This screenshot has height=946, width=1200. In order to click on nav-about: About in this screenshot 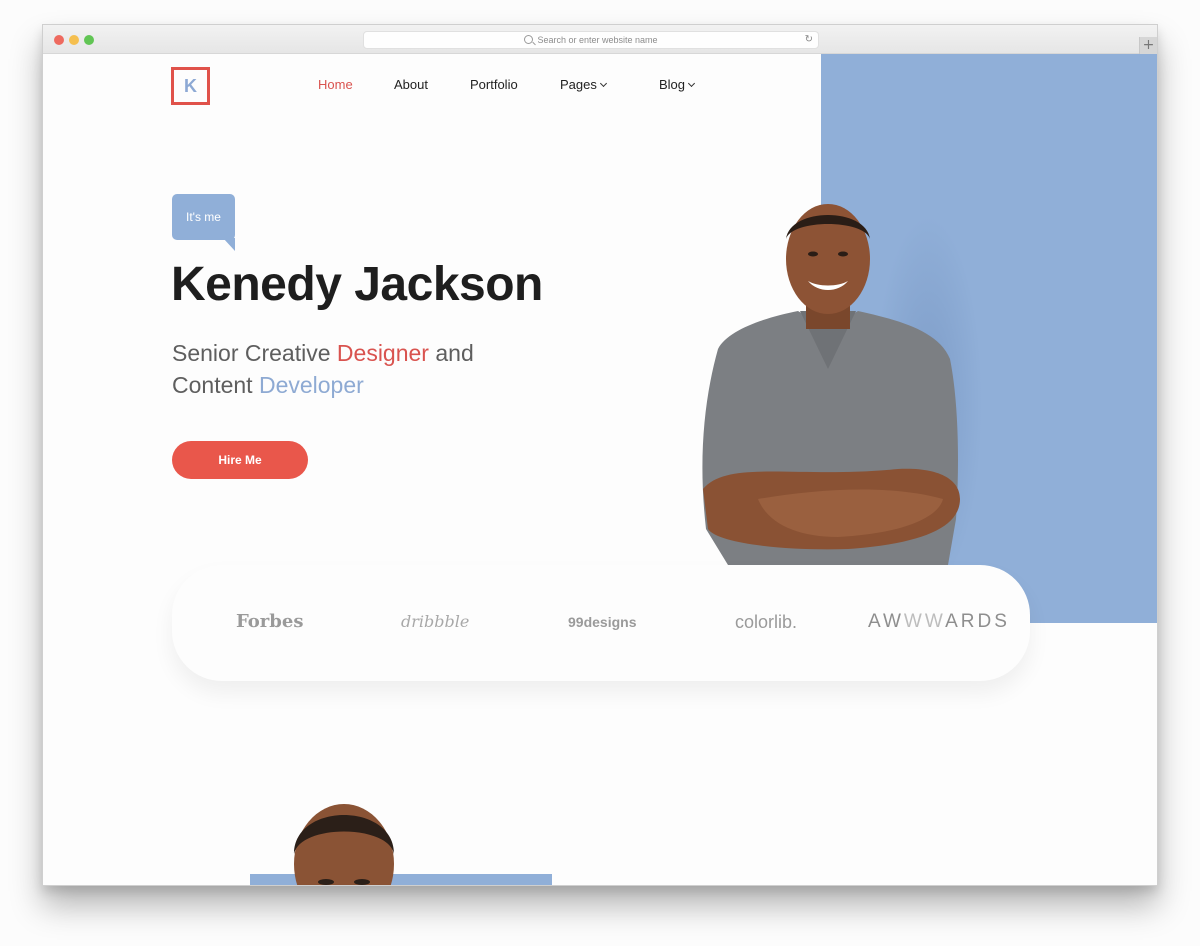, I will do `click(411, 84)`.